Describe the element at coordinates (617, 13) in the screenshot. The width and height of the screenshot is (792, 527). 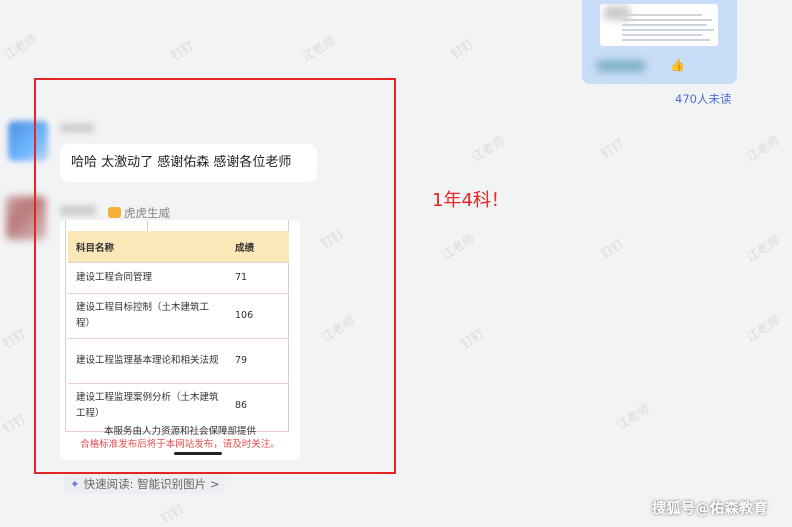
I see `blurred-thumbnail` at that location.